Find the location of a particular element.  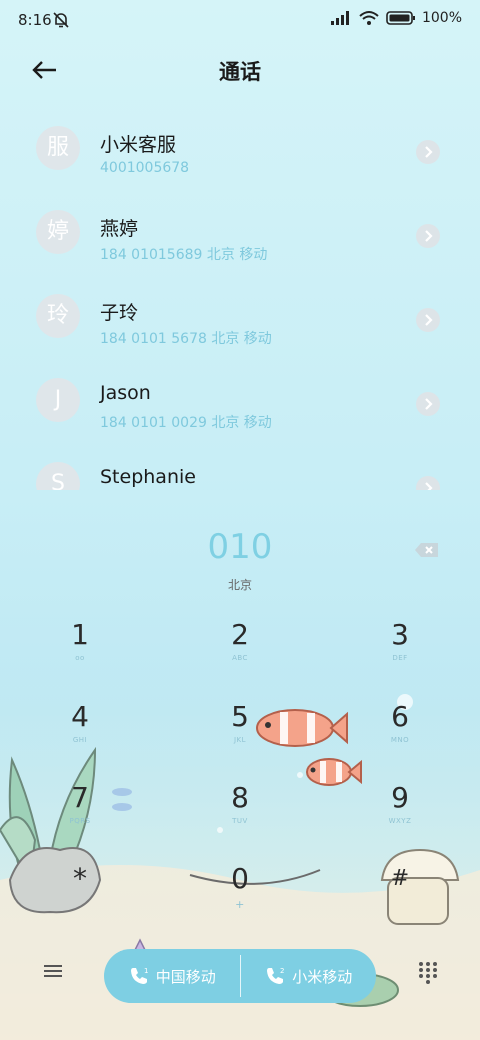

backspace-icon is located at coordinates (426, 550).